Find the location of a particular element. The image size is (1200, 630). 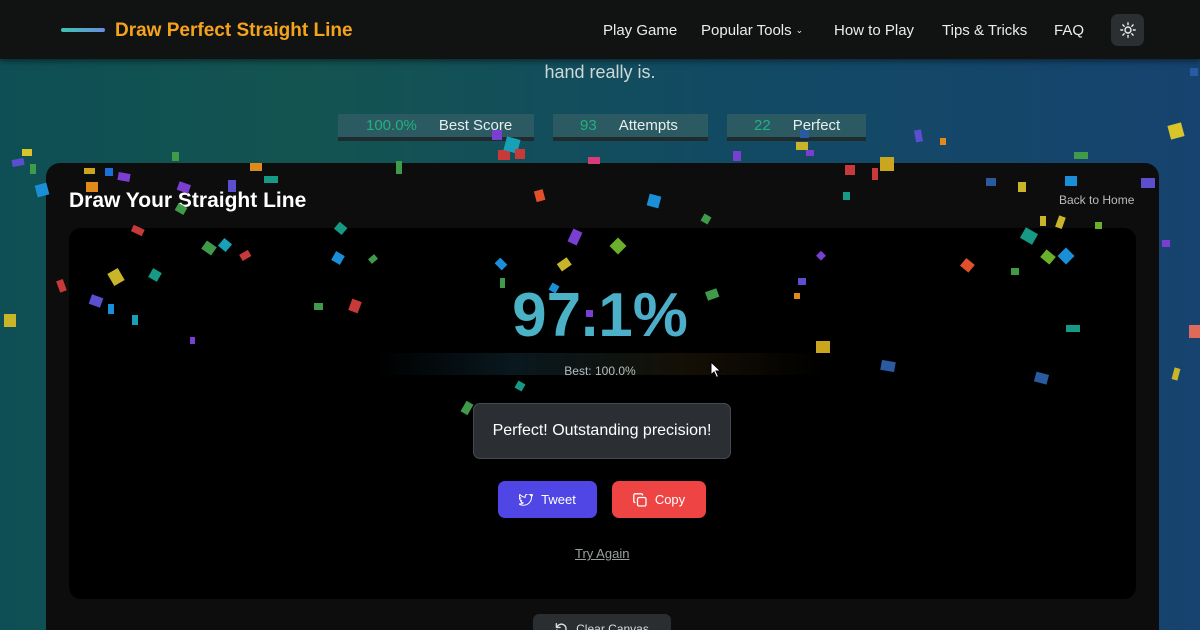

logo-line-icon is located at coordinates (83, 30).